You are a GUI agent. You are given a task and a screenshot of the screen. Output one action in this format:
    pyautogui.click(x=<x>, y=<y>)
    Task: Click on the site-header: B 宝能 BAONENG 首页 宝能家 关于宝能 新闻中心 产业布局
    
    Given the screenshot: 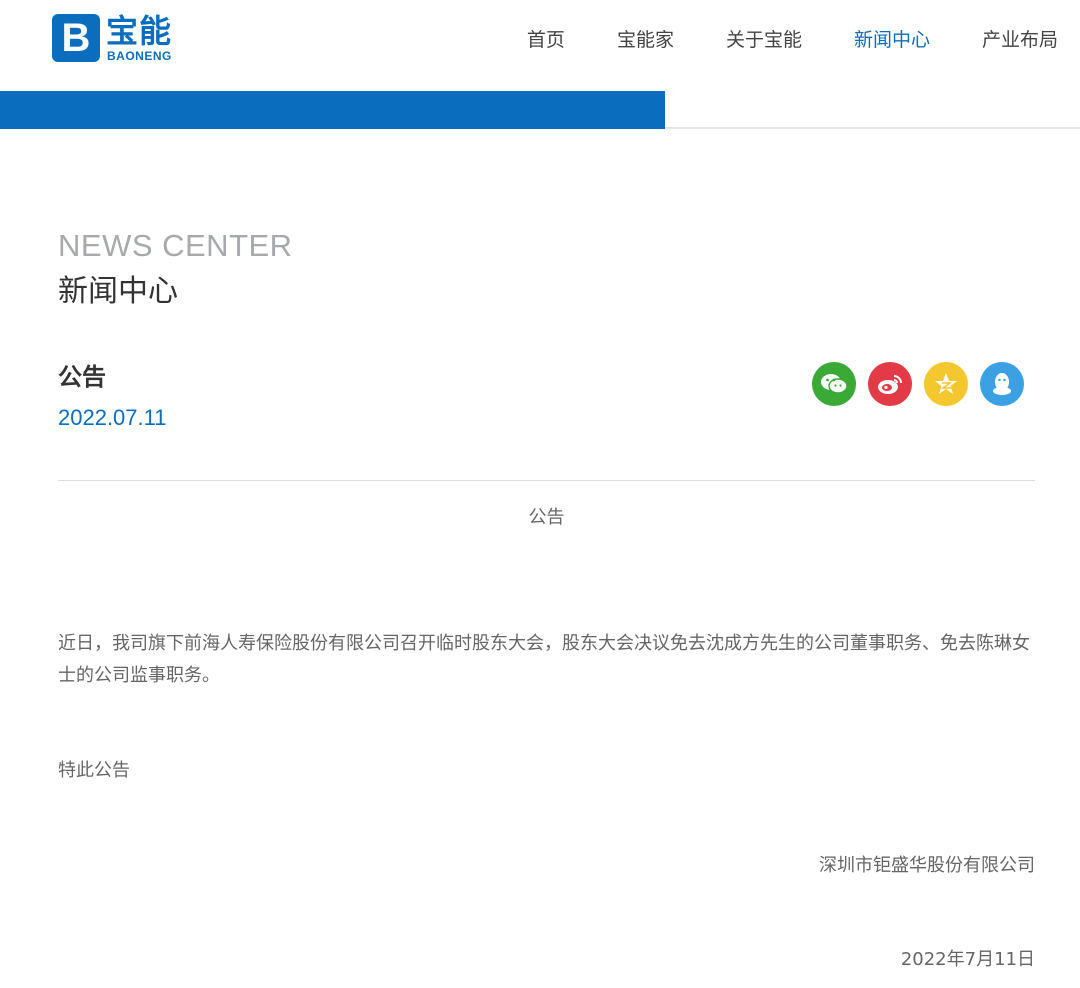 What is the action you would take?
    pyautogui.click(x=540, y=45)
    